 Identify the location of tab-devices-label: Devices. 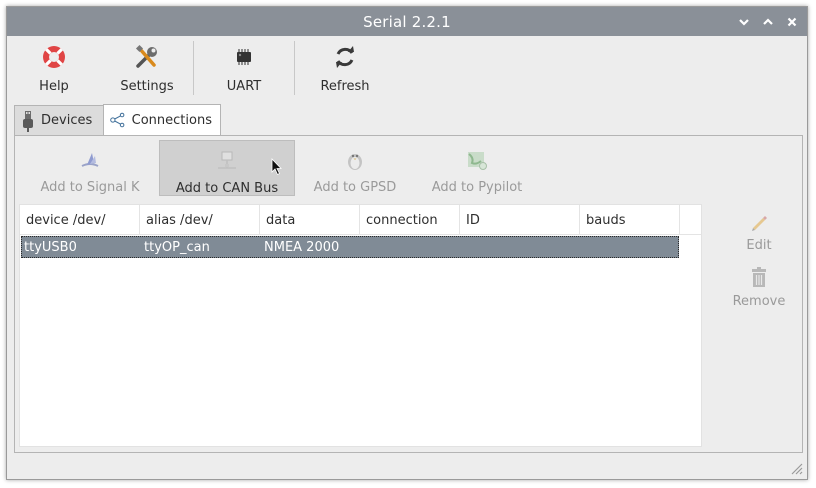
(67, 120).